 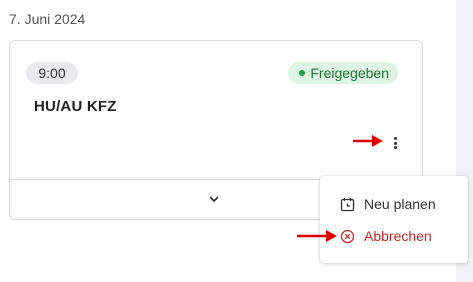 I want to click on menu-item-label: Neu planen, so click(x=400, y=204).